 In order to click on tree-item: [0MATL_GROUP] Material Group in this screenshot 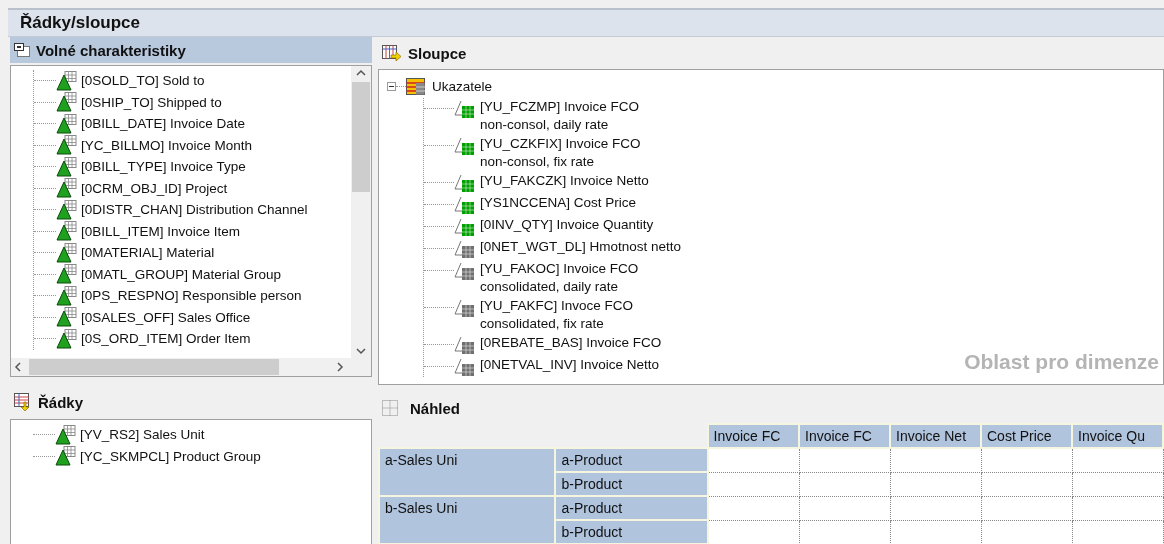, I will do `click(180, 274)`.